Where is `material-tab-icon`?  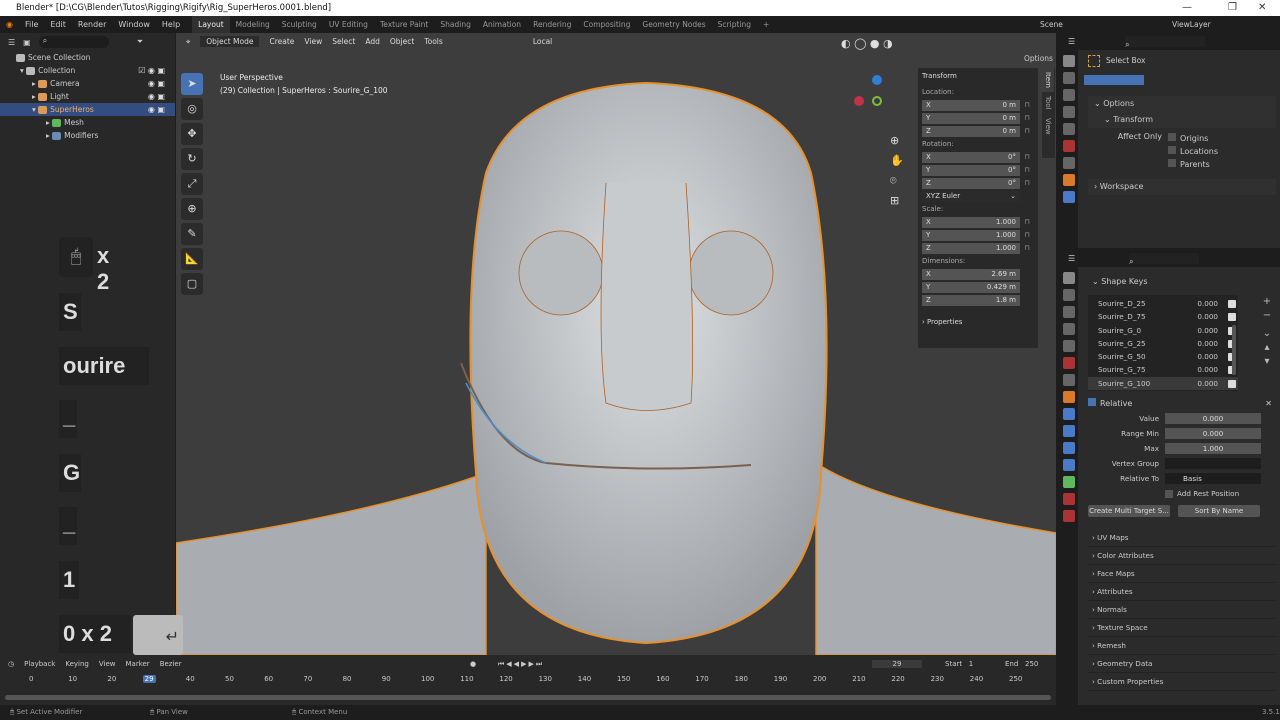 material-tab-icon is located at coordinates (1069, 499).